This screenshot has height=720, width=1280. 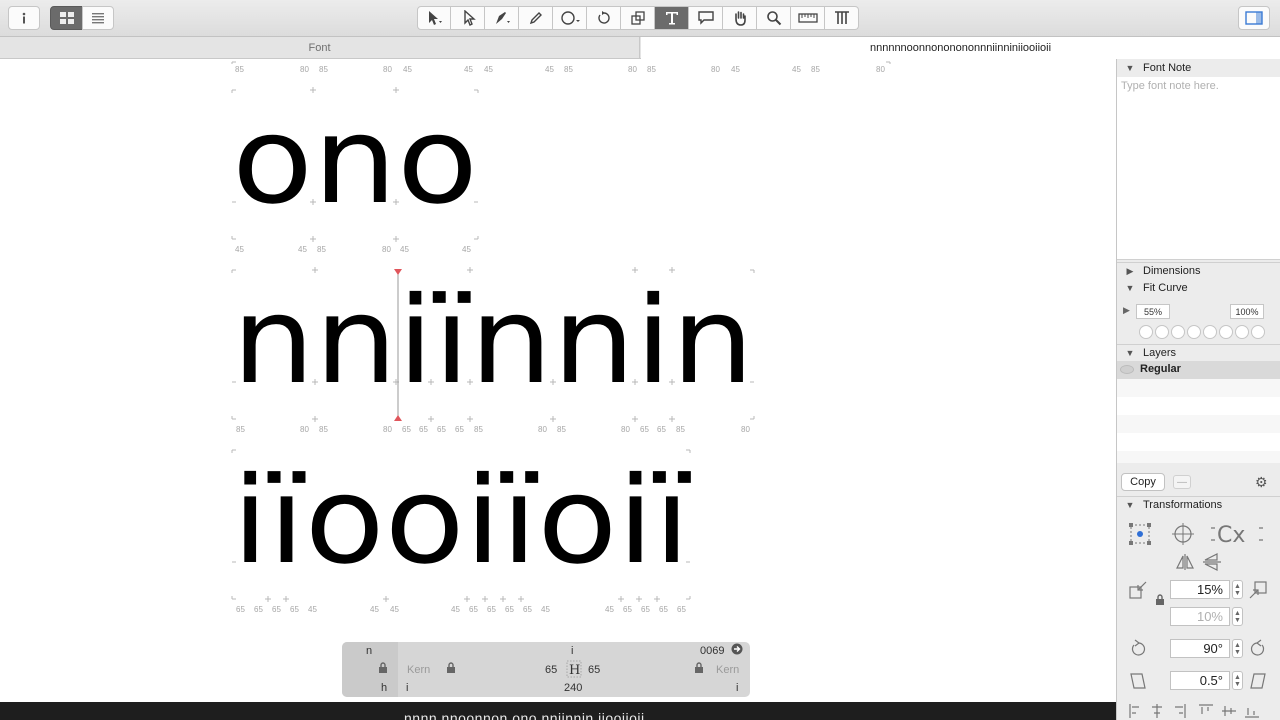 I want to click on dimensions-title: Dimensions, so click(x=1172, y=271).